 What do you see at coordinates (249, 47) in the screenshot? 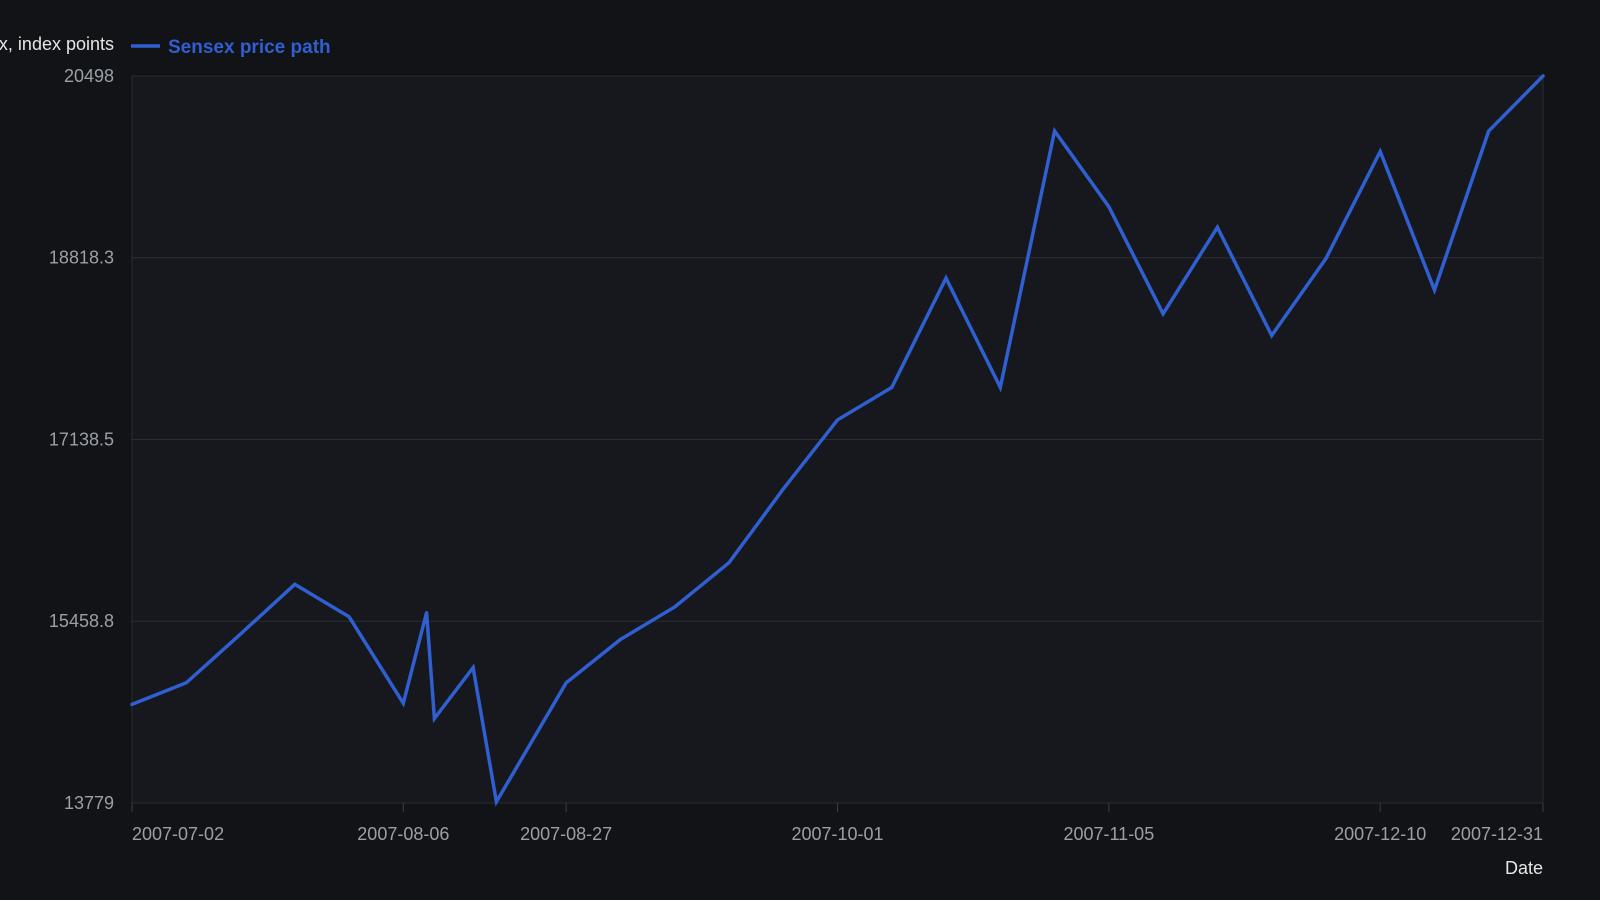
I see `legend-label: Sensex price path` at bounding box center [249, 47].